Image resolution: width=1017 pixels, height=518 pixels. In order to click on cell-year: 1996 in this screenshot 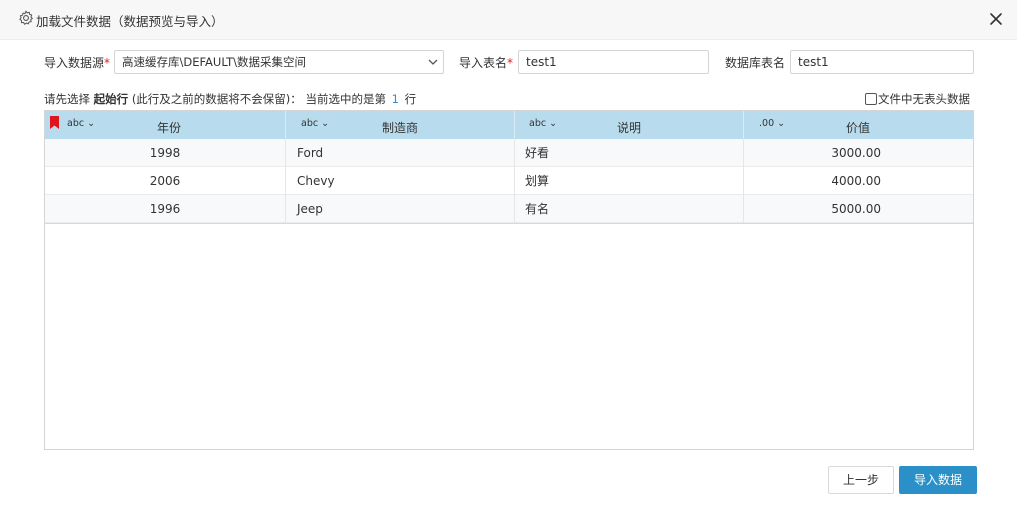, I will do `click(165, 209)`.